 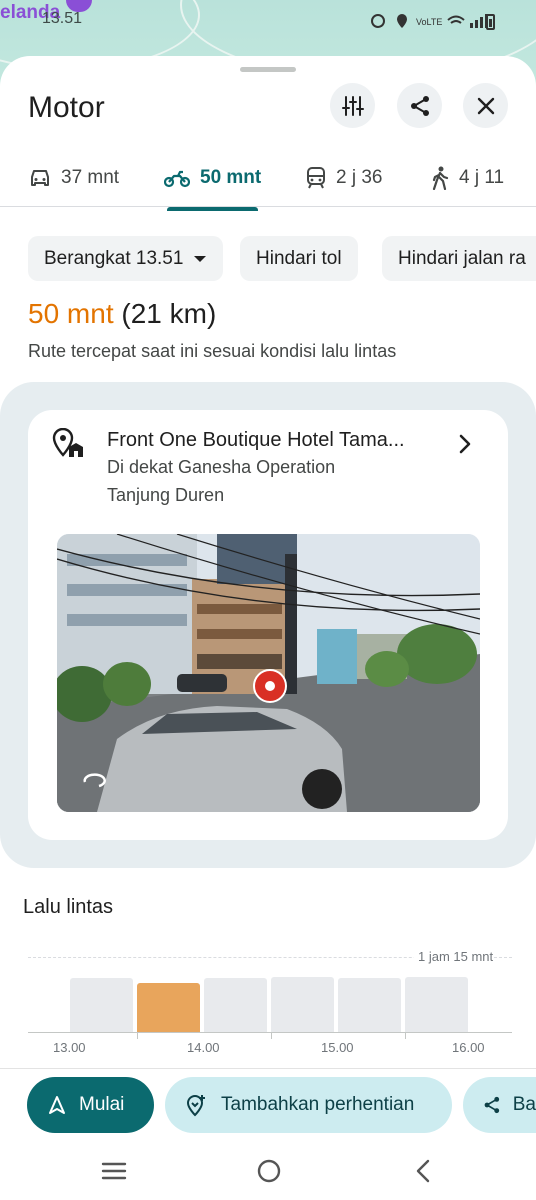 What do you see at coordinates (316, 178) in the screenshot?
I see `train-icon` at bounding box center [316, 178].